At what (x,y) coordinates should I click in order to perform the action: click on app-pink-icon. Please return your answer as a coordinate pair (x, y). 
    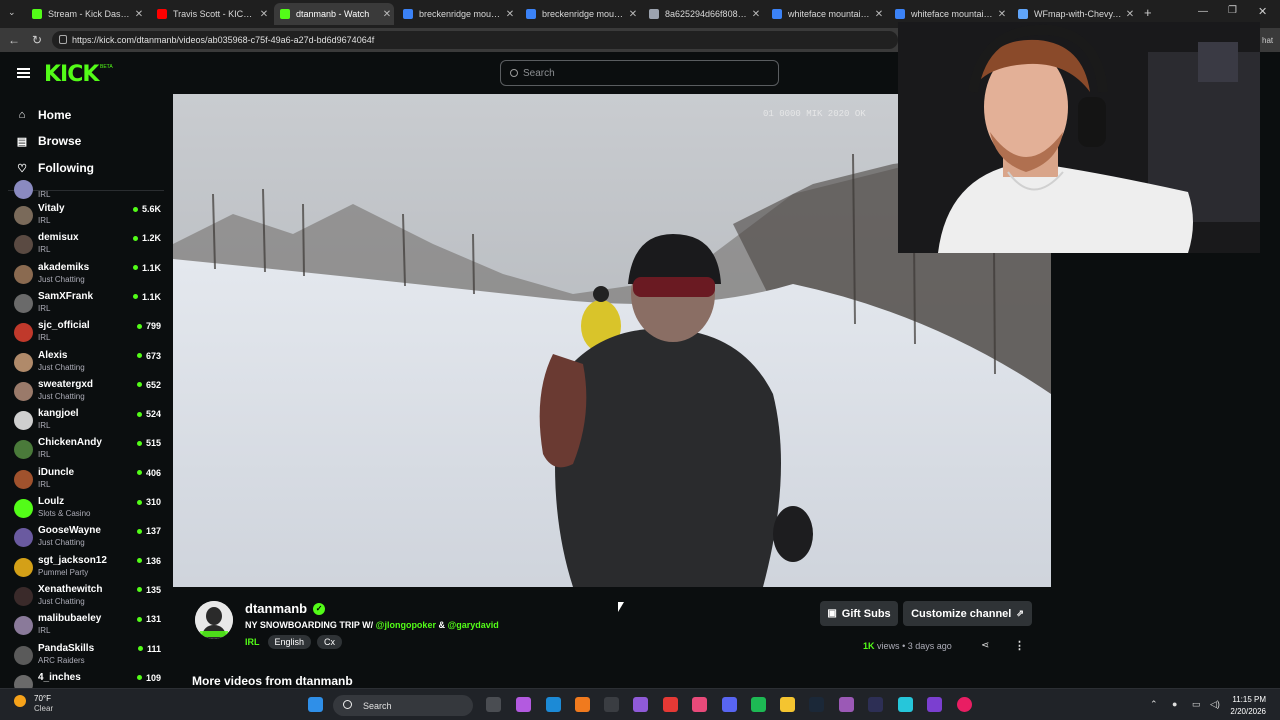
    Looking at the image, I should click on (964, 704).